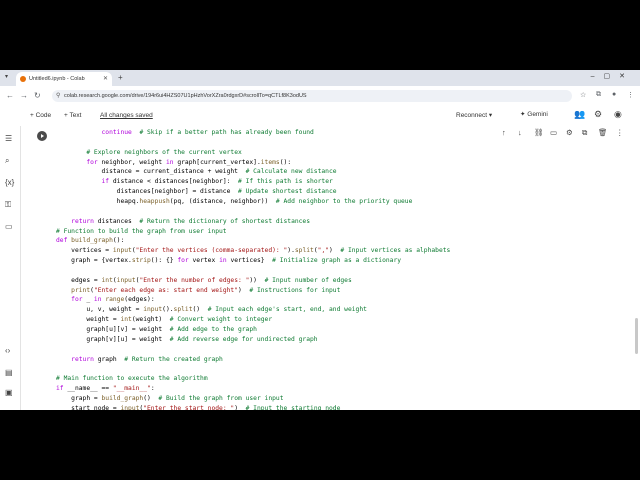 This screenshot has width=640, height=480. Describe the element at coordinates (42, 136) in the screenshot. I see `run-cell-button` at that location.